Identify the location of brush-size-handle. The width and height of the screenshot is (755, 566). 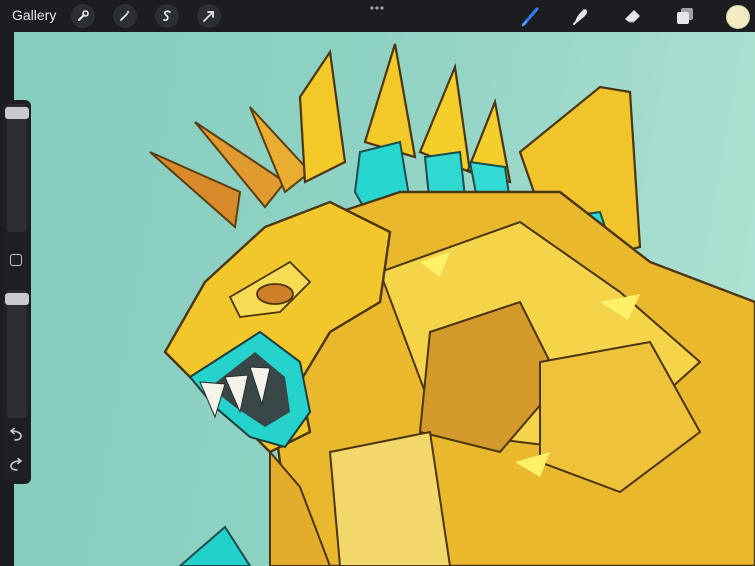
(17, 113).